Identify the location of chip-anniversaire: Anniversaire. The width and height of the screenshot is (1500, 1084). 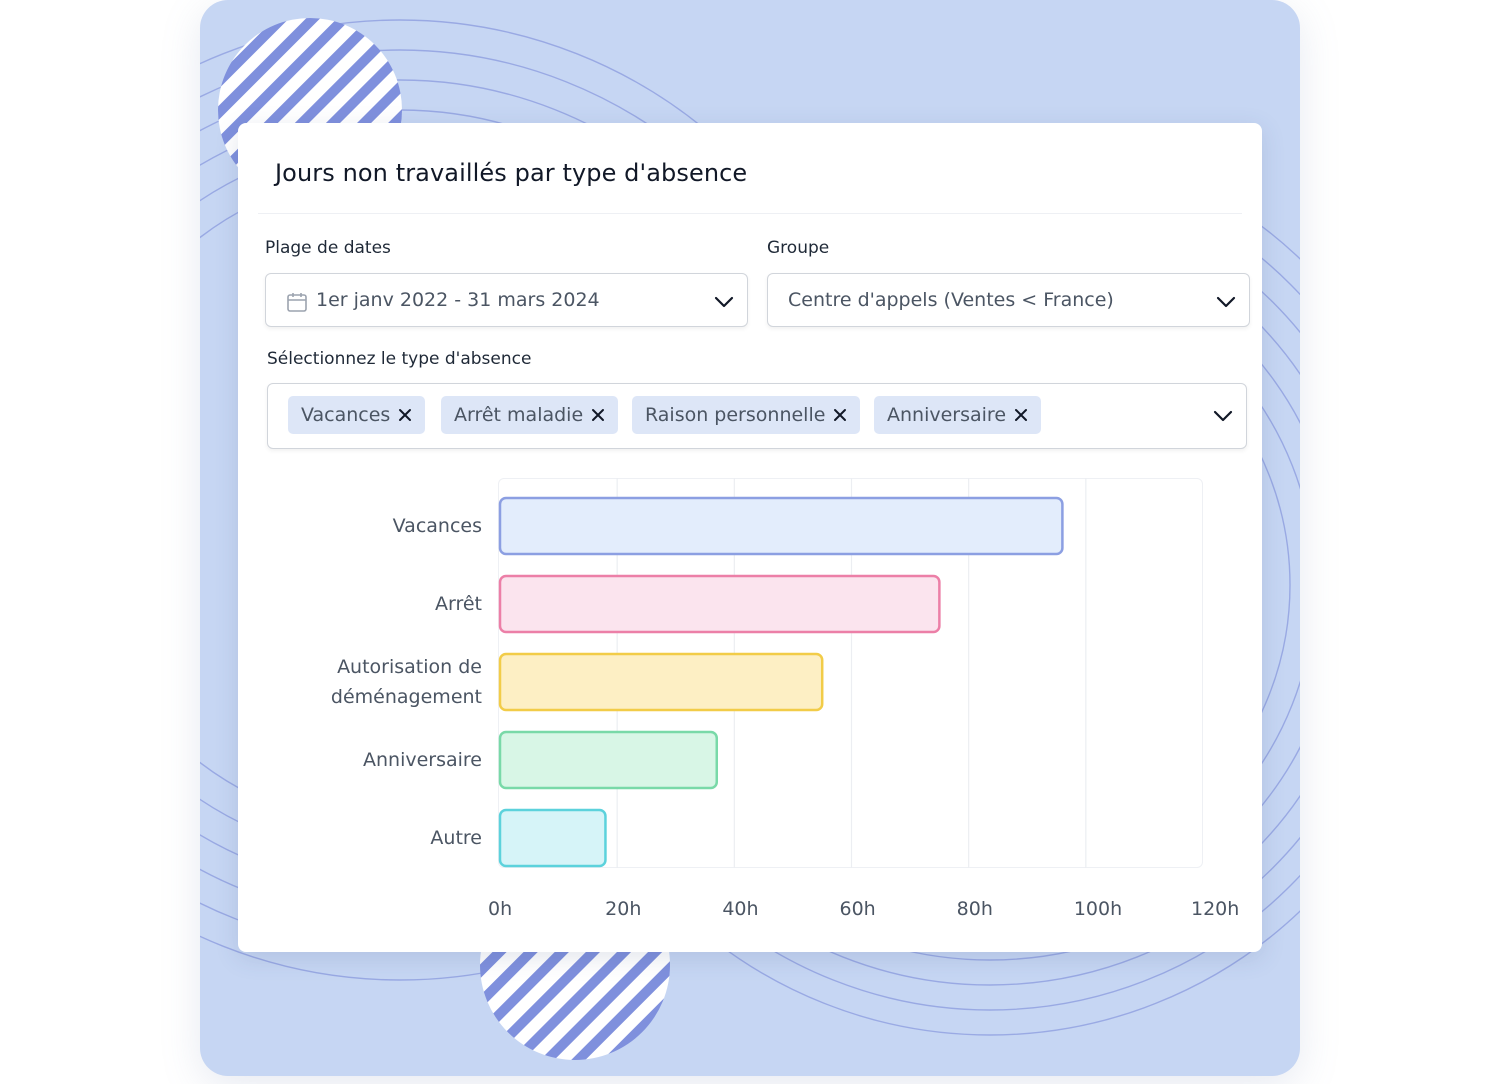
(958, 415).